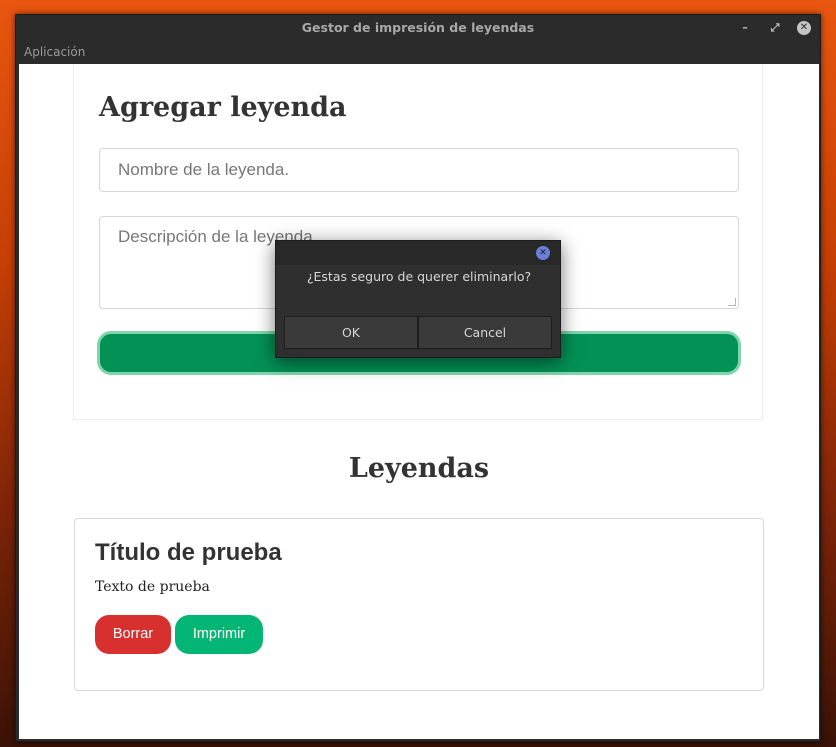 The height and width of the screenshot is (747, 836). Describe the element at coordinates (543, 253) in the screenshot. I see `dialog-close-icon: ✕` at that location.